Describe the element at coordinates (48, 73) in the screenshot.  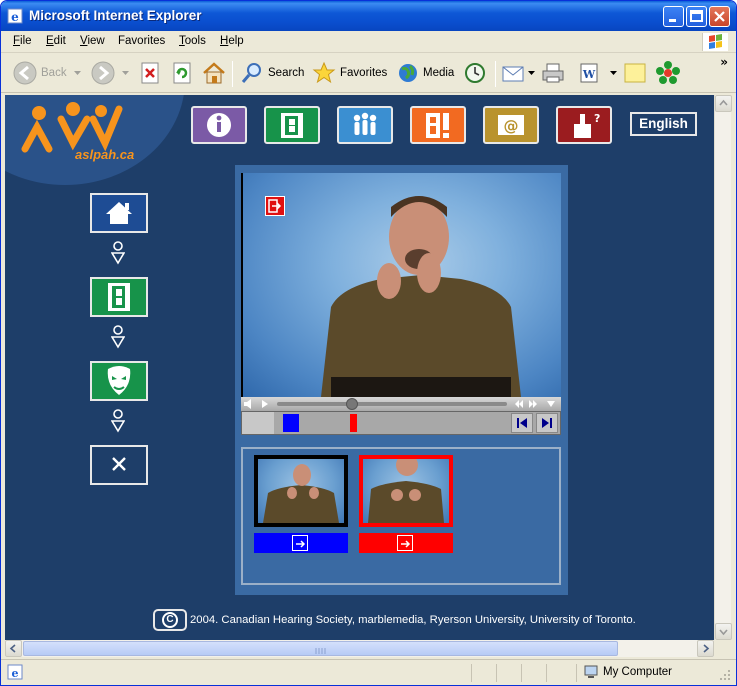
I see `back-button: Back` at that location.